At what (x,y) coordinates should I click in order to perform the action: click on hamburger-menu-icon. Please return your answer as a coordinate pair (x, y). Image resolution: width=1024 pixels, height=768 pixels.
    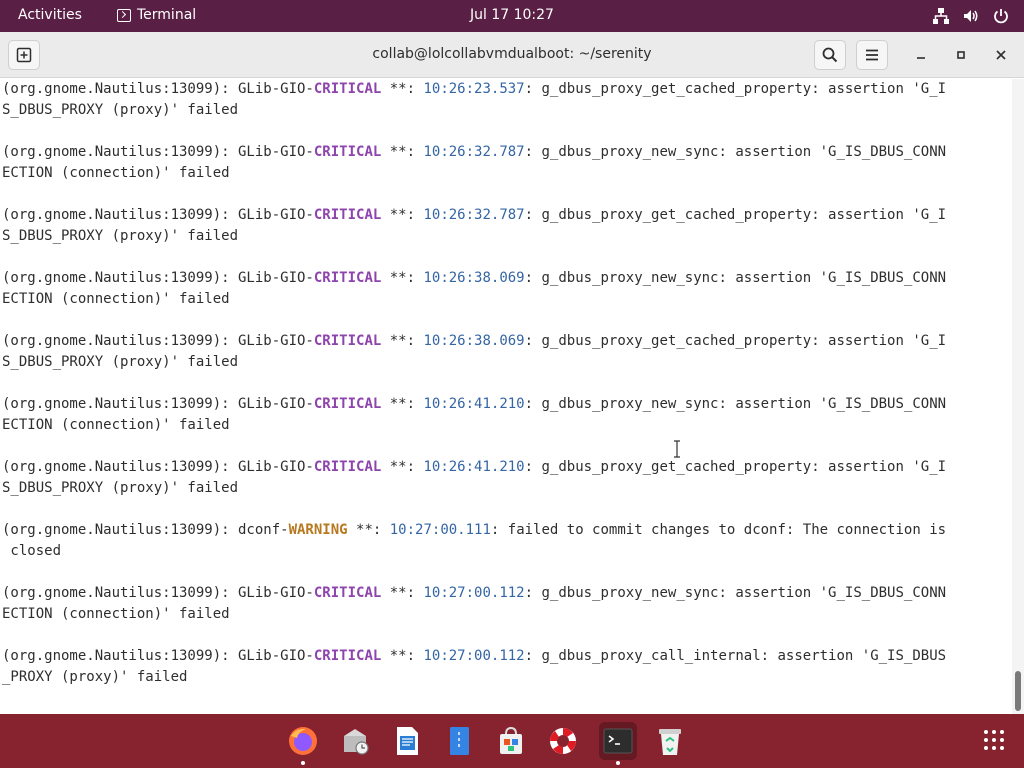
    Looking at the image, I should click on (872, 55).